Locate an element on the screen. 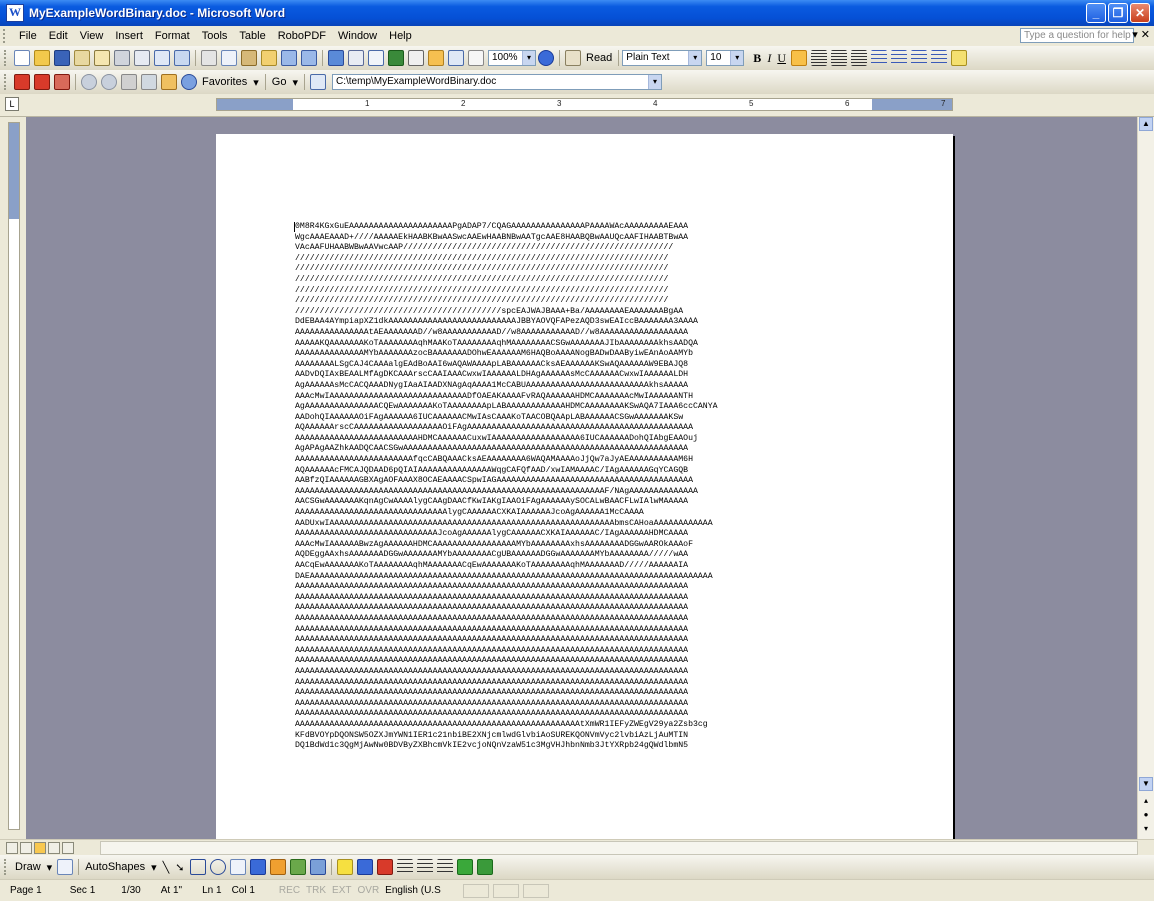 The width and height of the screenshot is (1154, 901). menu-format: Format is located at coordinates (172, 36).